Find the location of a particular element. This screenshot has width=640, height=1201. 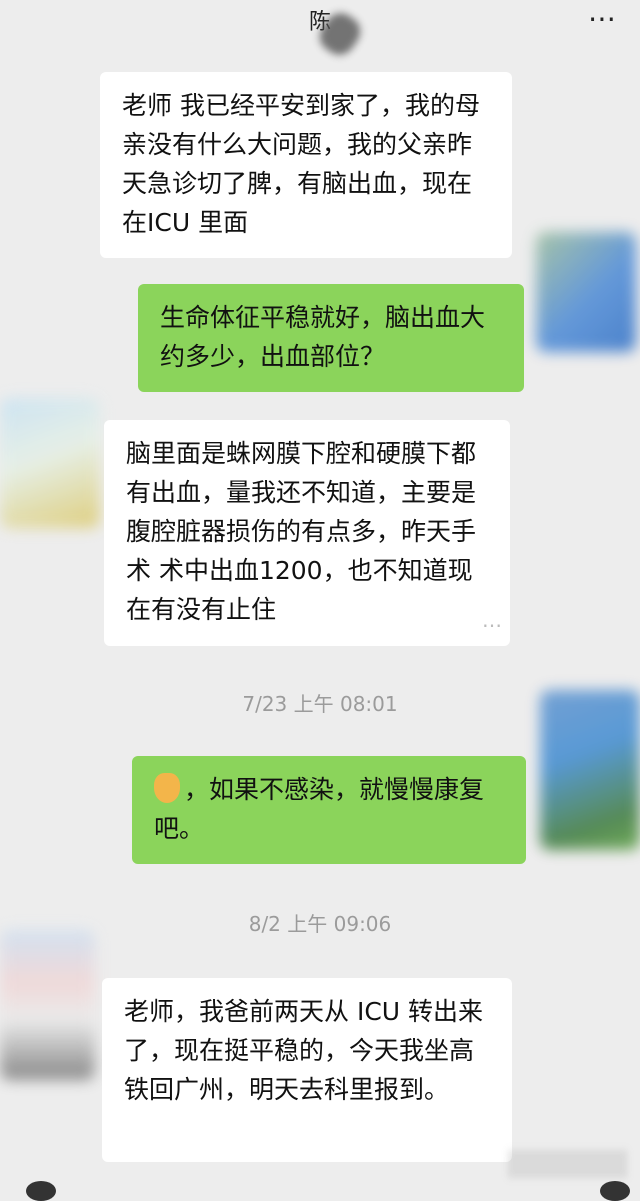

message-outgoing: ，如果不感染，就慢慢康复吧。 is located at coordinates (329, 810).